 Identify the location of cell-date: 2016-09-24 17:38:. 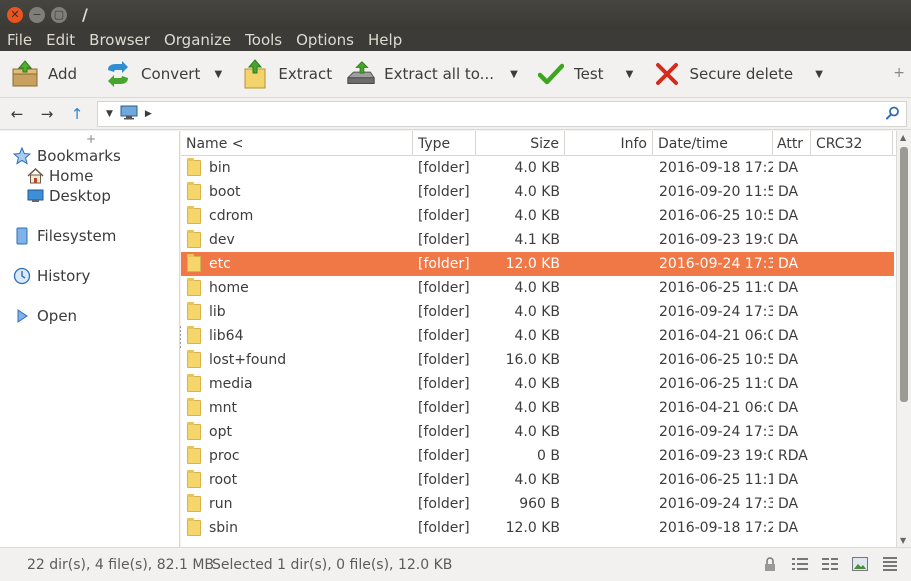
(716, 432).